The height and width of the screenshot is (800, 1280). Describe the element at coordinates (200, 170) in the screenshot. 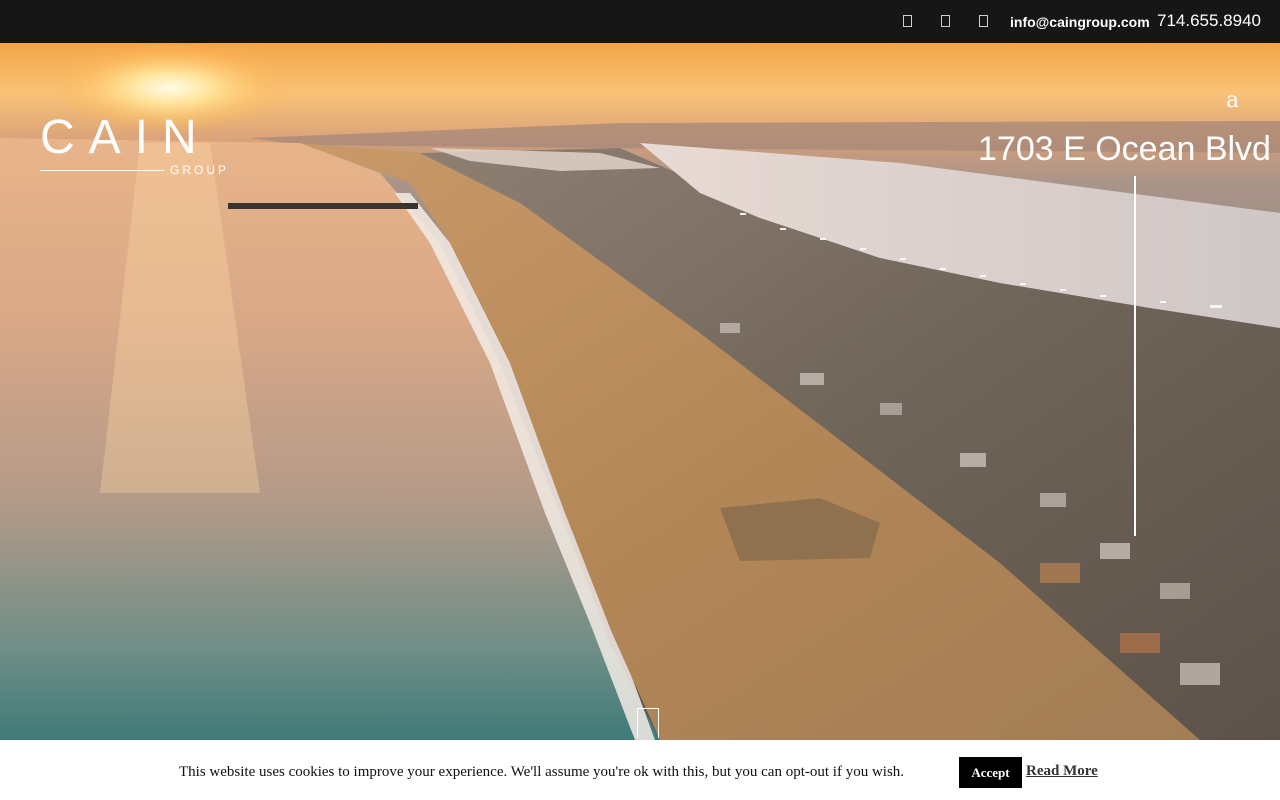

I see `logo-subtitle: GROUP` at that location.